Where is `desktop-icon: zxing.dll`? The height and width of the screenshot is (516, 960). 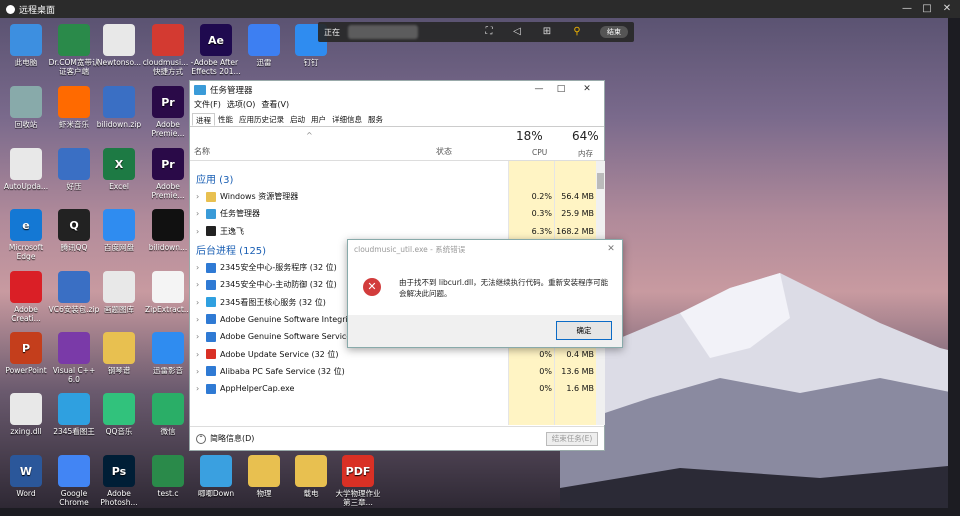
desktop-icon: zxing.dll is located at coordinates (26, 423).